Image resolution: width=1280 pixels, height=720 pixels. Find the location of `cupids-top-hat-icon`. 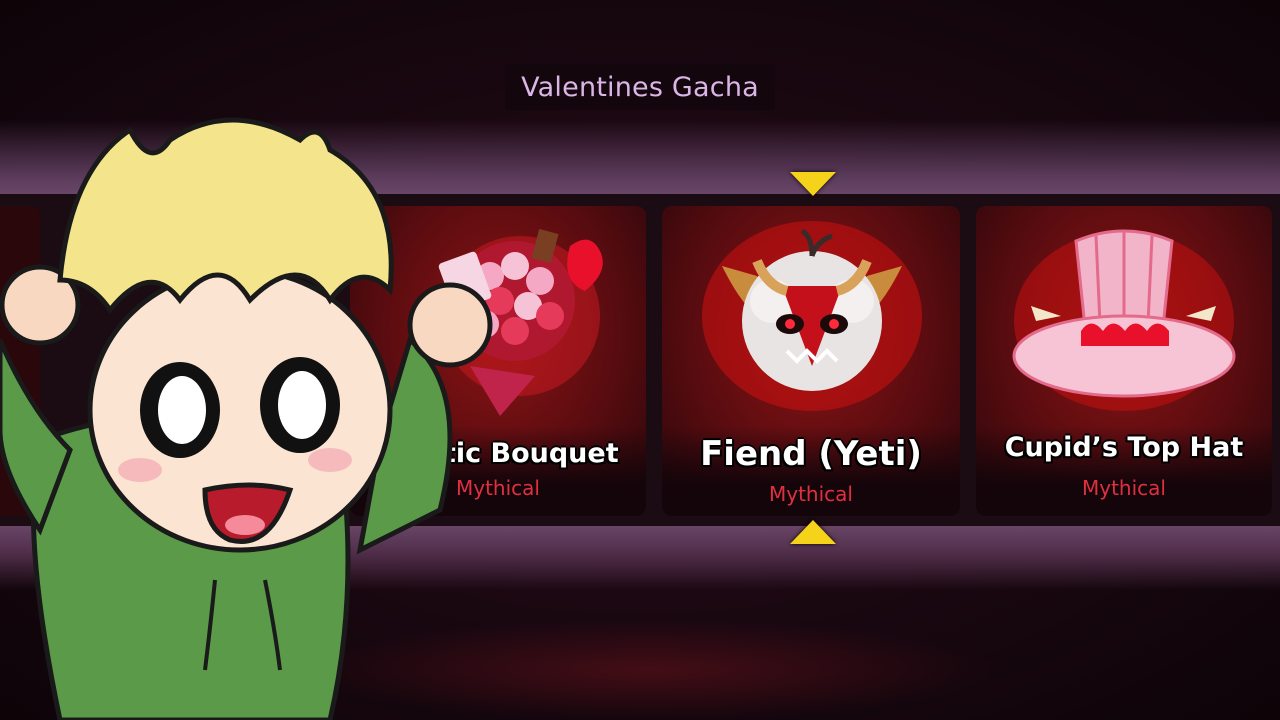

cupids-top-hat-icon is located at coordinates (1124, 320).